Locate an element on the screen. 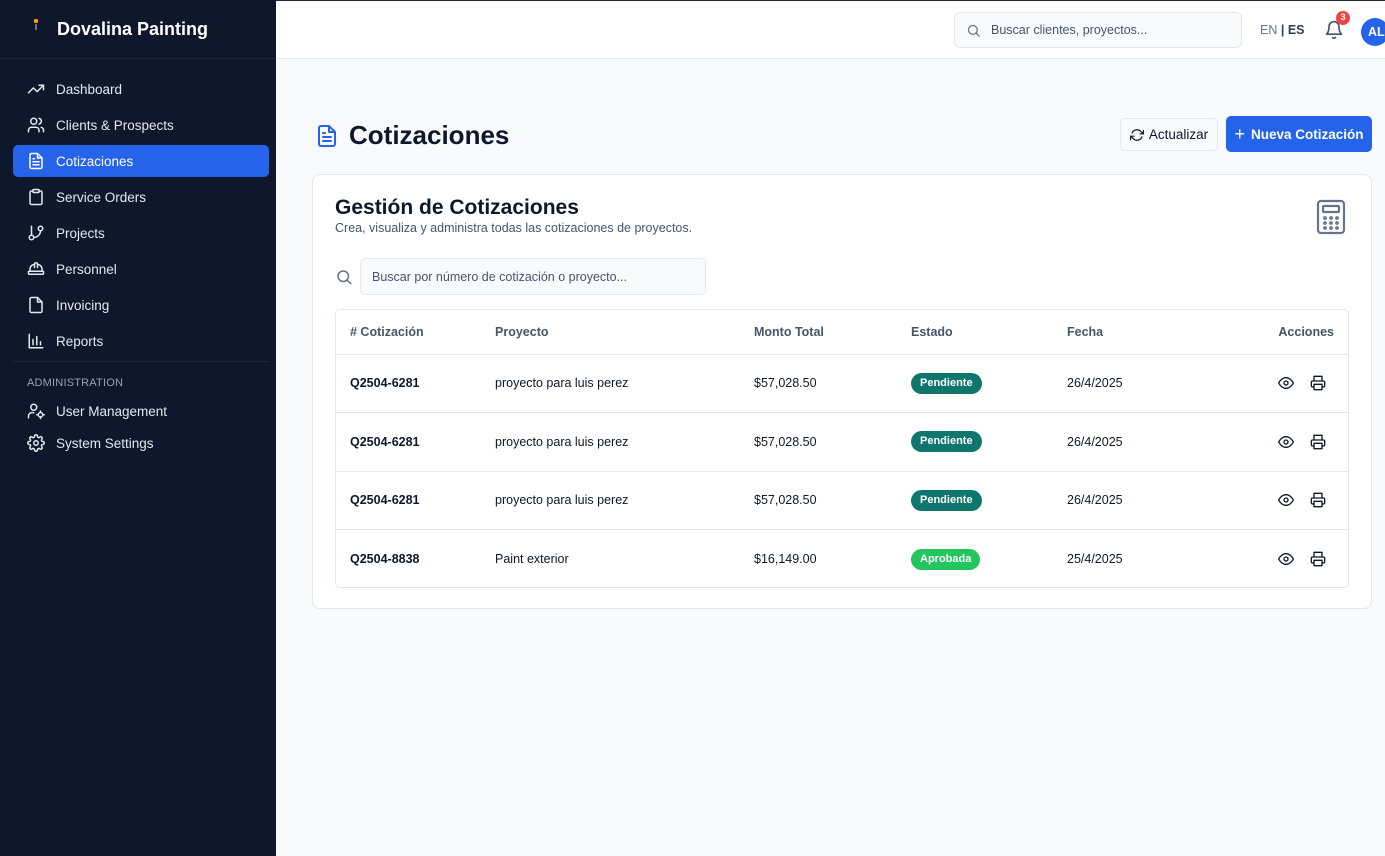 The image size is (1385, 856). lang-es-link: ES is located at coordinates (1296, 30).